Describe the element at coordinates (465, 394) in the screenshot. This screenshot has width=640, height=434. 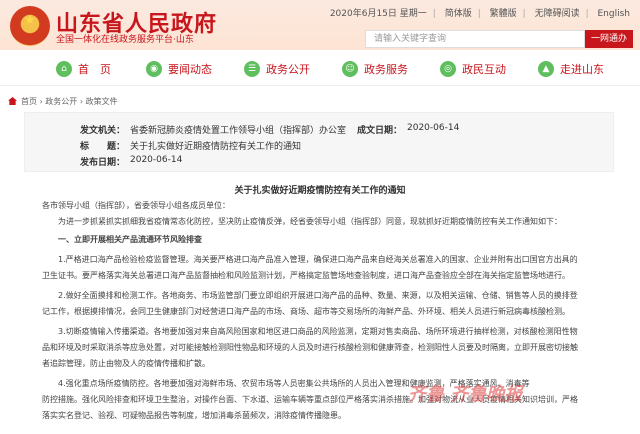
I see `newspaper-watermark: 齐鲁 齐鲁晚报` at that location.